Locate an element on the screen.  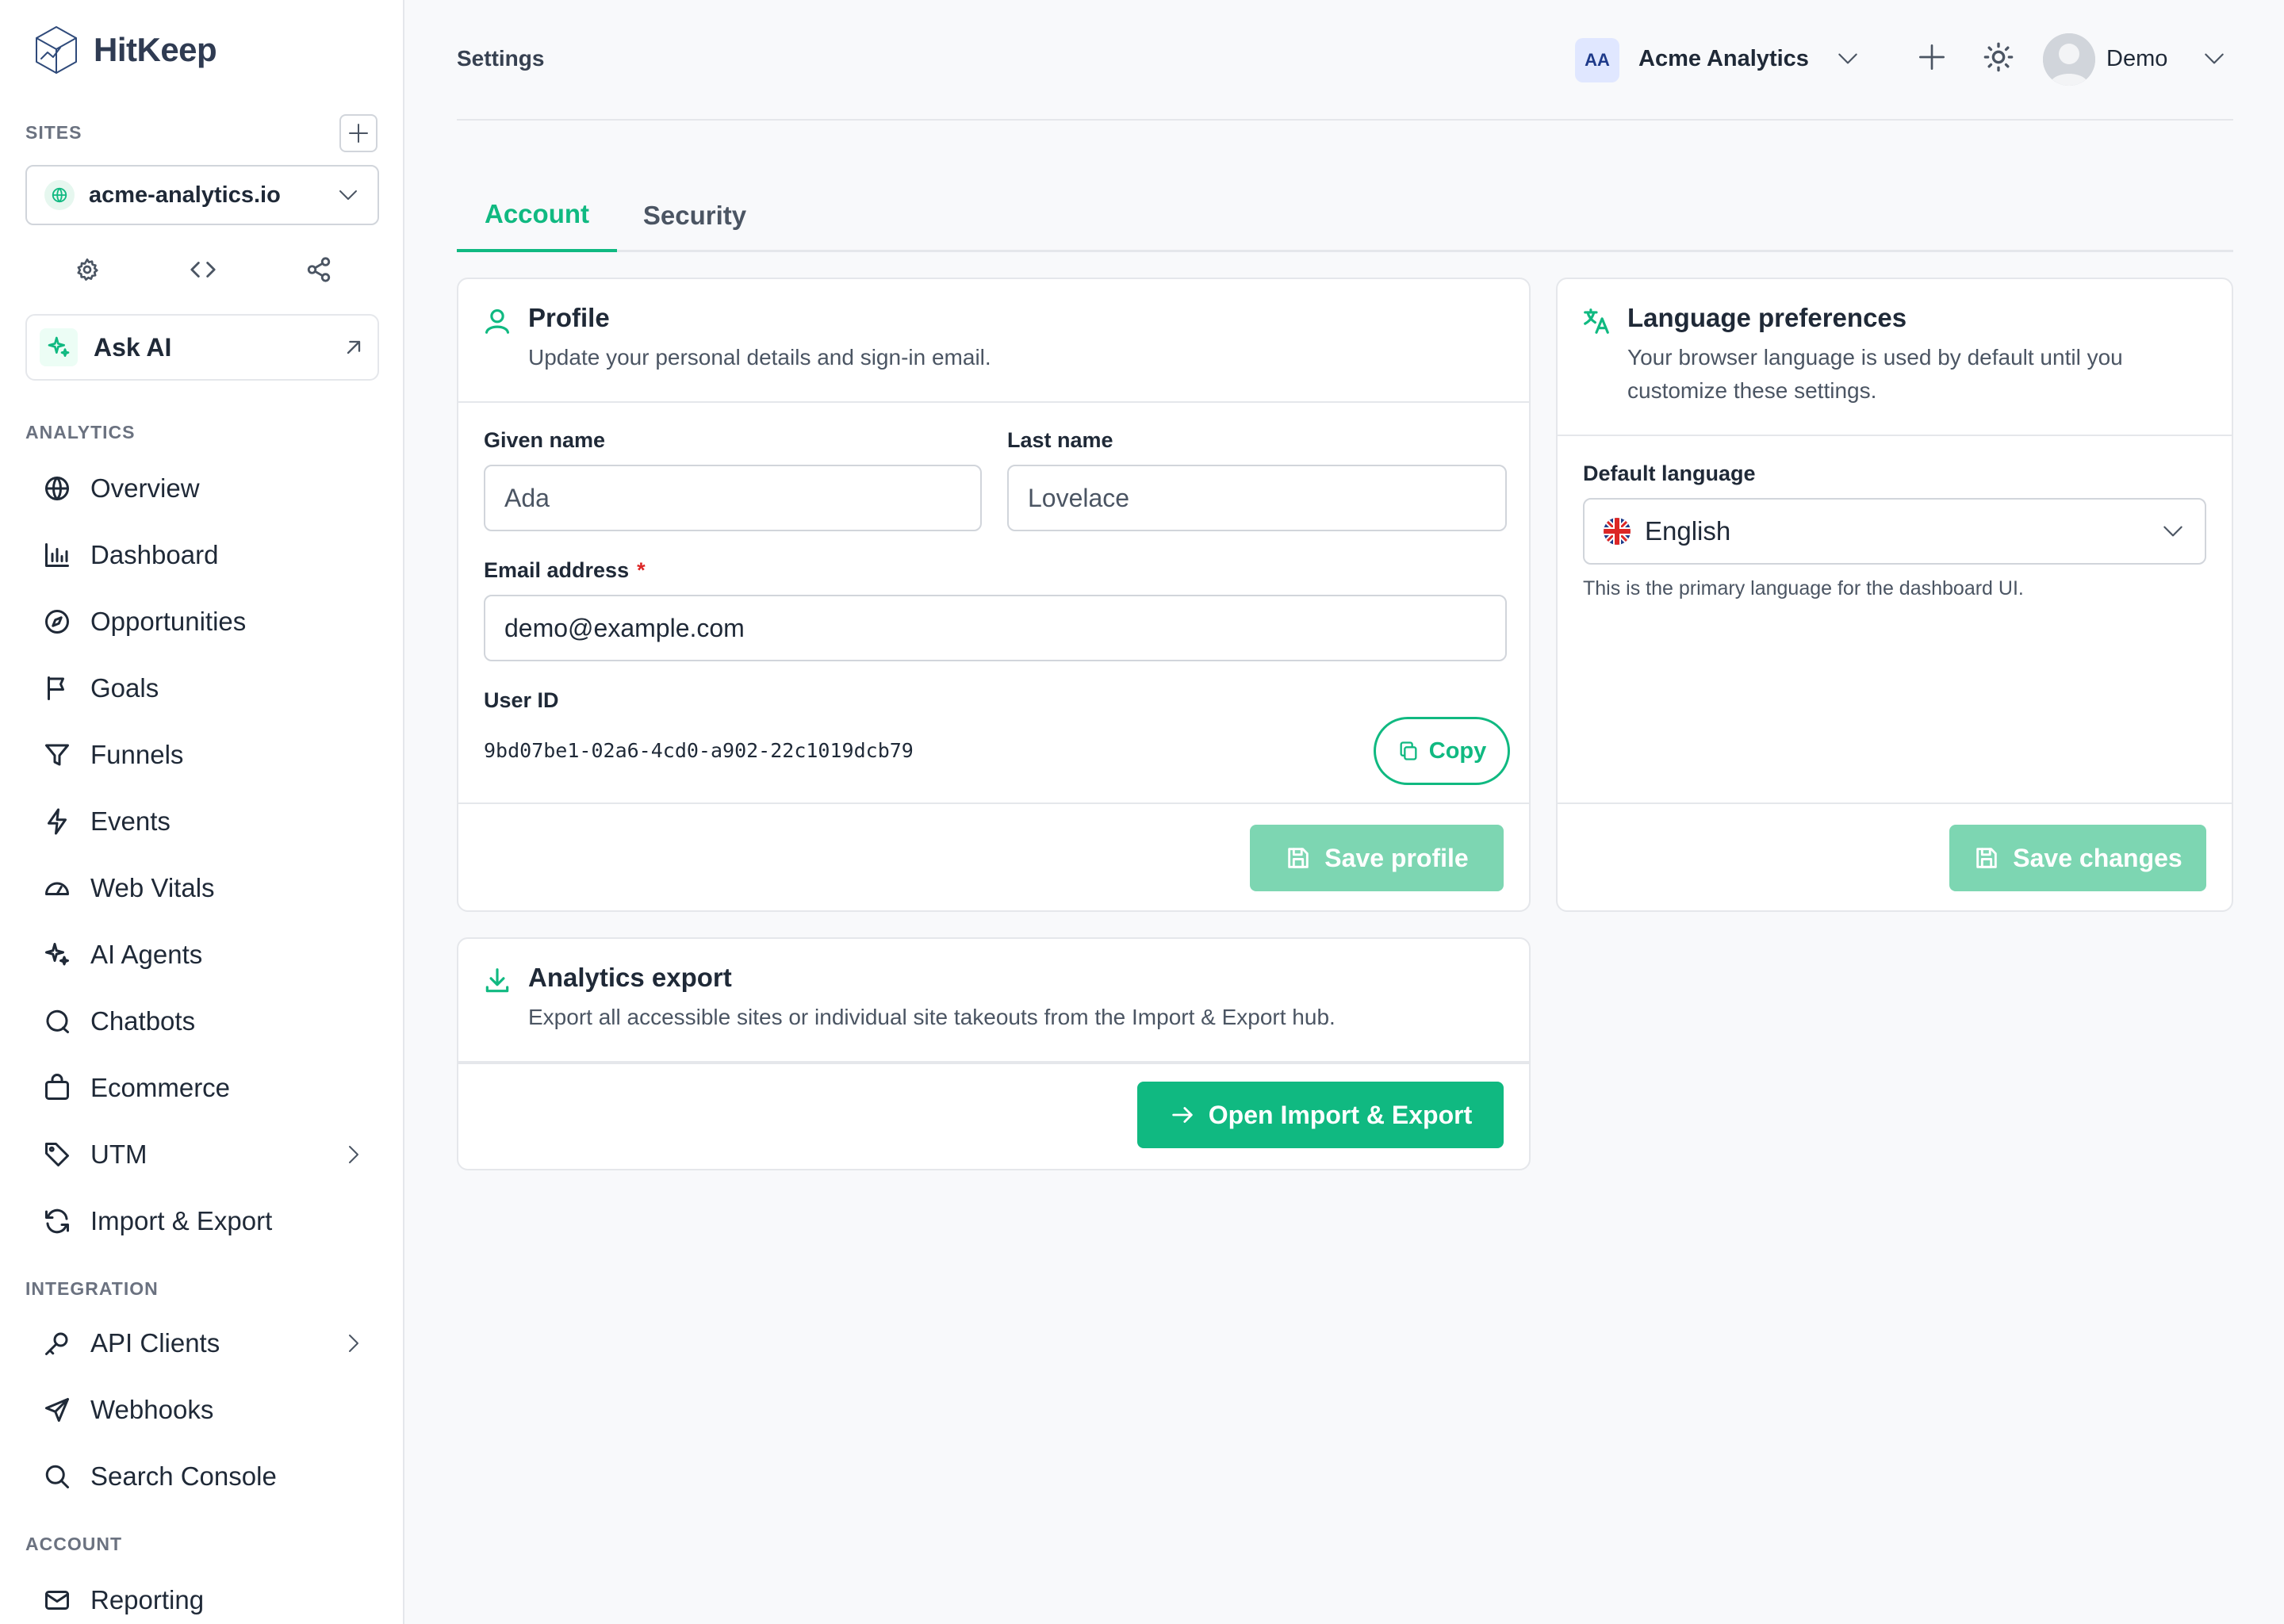
sidebar-item-label: Chatbots is located at coordinates (143, 1021).